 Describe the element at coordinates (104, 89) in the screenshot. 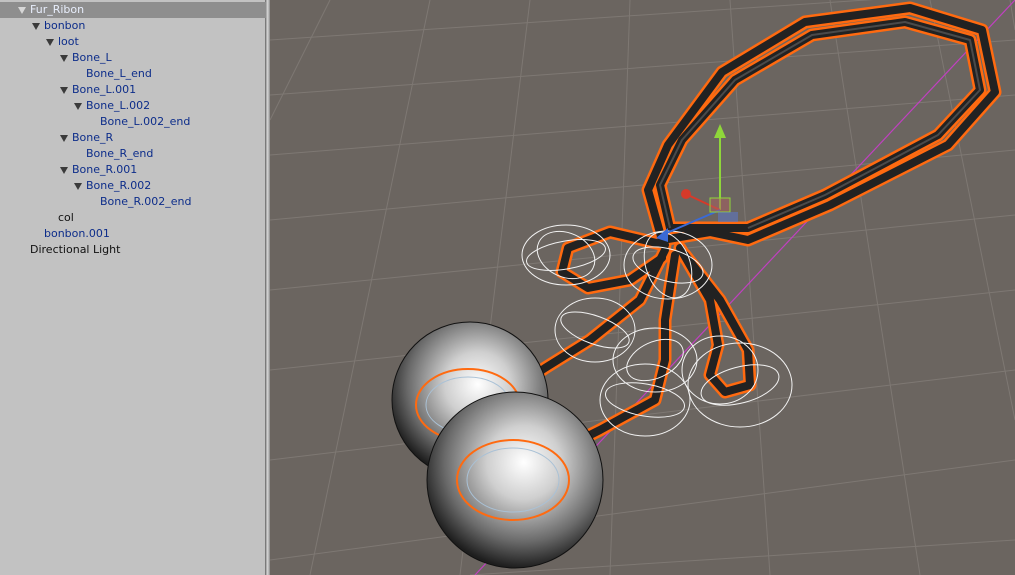

I see `hierarchy-item-label: Bone_L.001` at that location.